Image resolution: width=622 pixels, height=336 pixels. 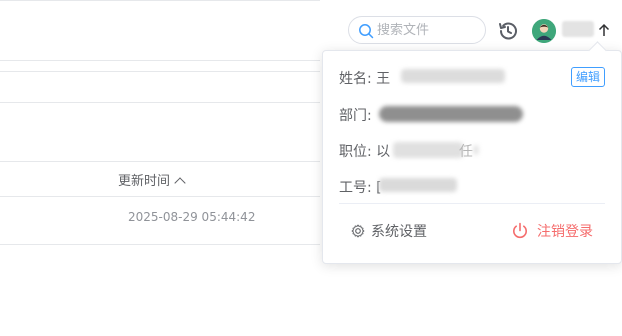 What do you see at coordinates (180, 183) in the screenshot?
I see `sort-caret-icon` at bounding box center [180, 183].